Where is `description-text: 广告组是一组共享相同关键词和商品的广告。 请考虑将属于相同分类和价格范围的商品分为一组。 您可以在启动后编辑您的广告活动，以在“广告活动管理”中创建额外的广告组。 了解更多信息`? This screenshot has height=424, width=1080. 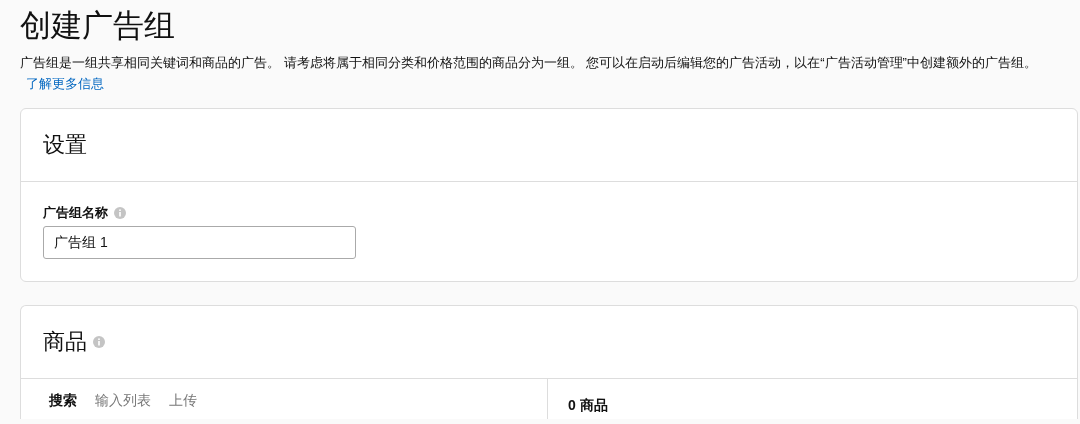 description-text: 广告组是一组共享相同关键词和商品的广告。 请考虑将属于相同分类和价格范围的商品分为一组。 您可以在启动后编辑您的广告活动，以在“广告活动管理”中创建额外的广告组。 了解更多信息 is located at coordinates (529, 73).